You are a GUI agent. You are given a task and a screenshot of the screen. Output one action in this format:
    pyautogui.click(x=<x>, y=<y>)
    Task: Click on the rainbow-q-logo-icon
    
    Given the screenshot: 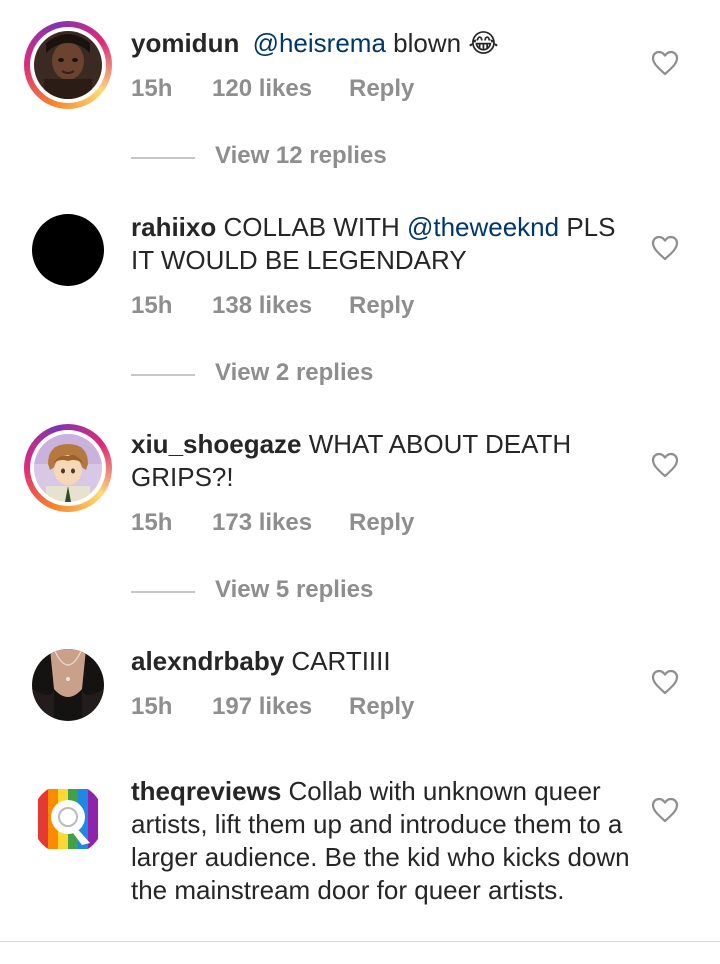 What is the action you would take?
    pyautogui.click(x=68, y=819)
    